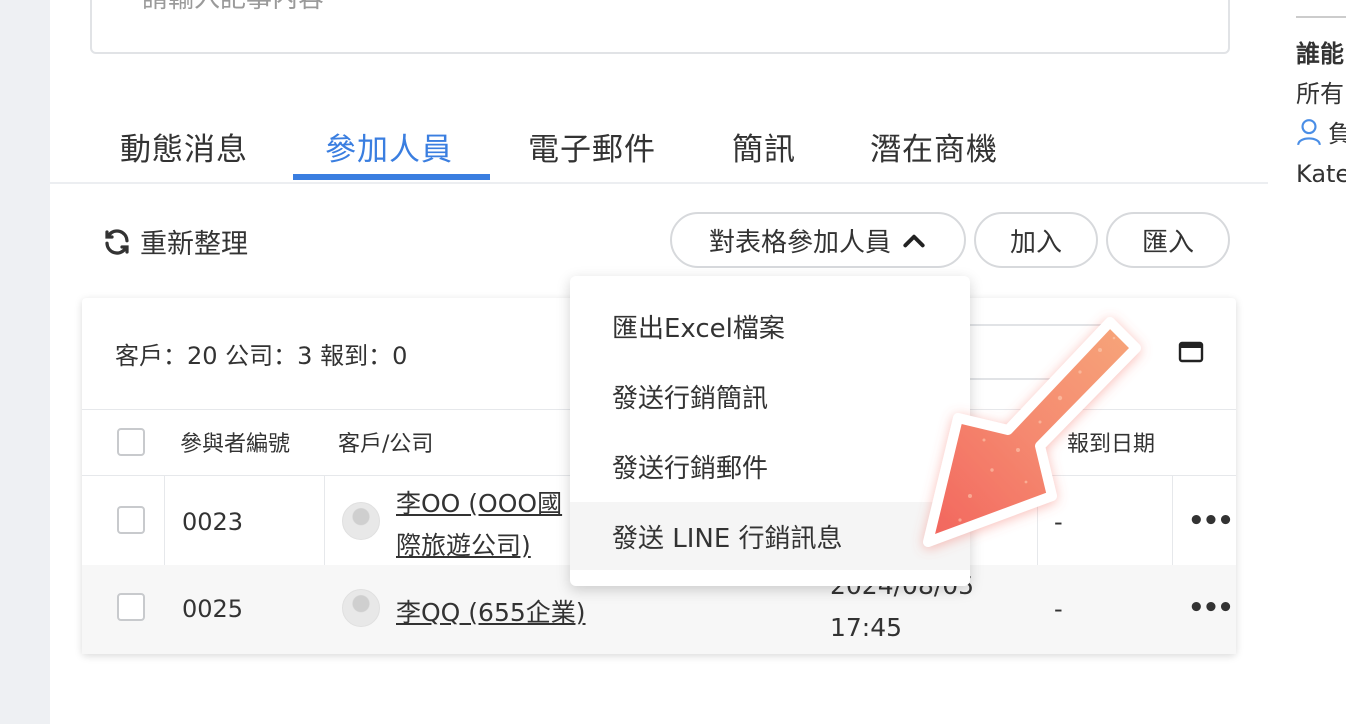 This screenshot has height=724, width=1346. What do you see at coordinates (1320, 54) in the screenshot?
I see `visibility-heading: 誰能` at bounding box center [1320, 54].